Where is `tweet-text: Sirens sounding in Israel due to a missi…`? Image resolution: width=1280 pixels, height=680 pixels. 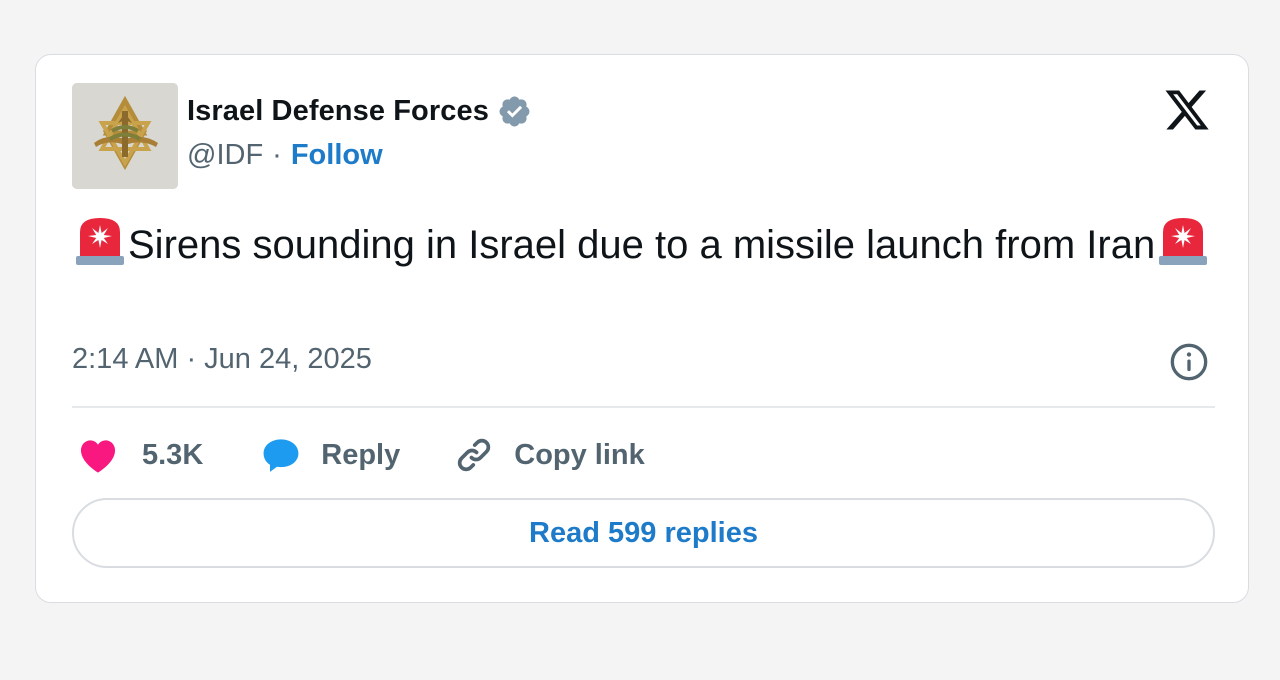 tweet-text: Sirens sounding in Israel due to a missi… is located at coordinates (647, 243).